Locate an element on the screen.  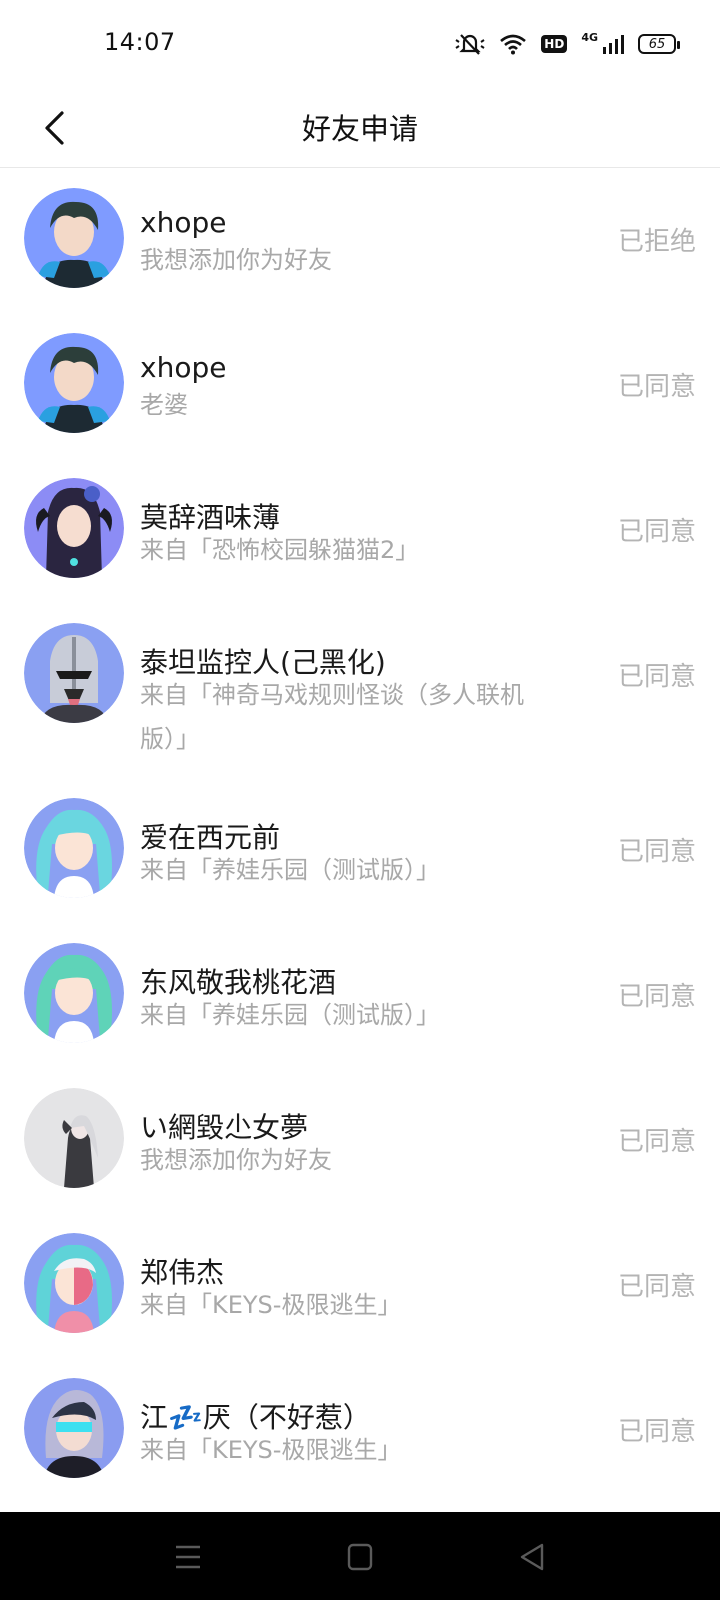
list-item: 江💤厌（不好惹） 来自「KEYS-极限逃生」 已同意 is located at coordinates (360, 1430).